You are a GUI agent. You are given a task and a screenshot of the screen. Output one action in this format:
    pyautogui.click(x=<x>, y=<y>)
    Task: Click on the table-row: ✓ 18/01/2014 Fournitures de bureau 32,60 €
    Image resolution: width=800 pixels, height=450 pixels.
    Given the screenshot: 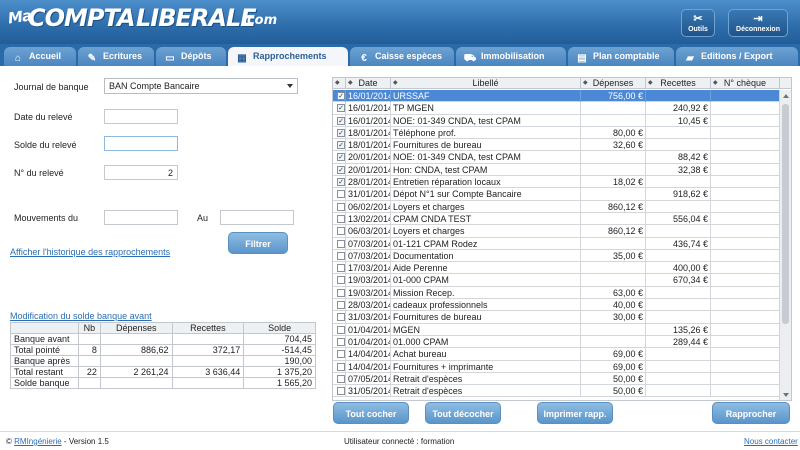 What is the action you would take?
    pyautogui.click(x=556, y=145)
    